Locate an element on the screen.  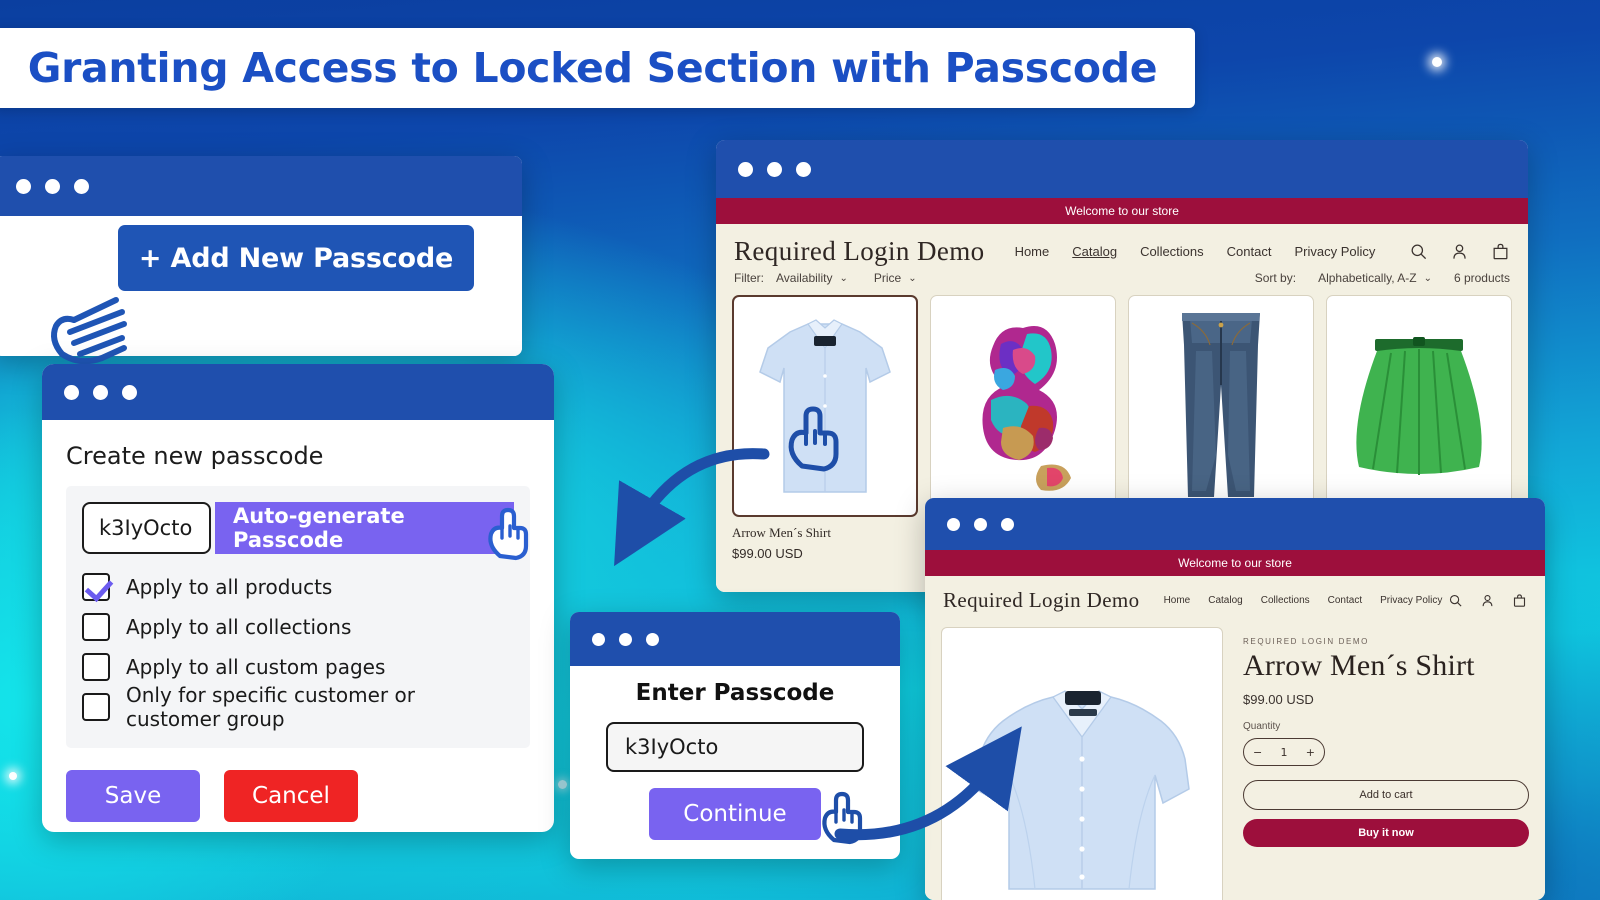
quantity-decrease-button: − is located at coordinates (1257, 752).